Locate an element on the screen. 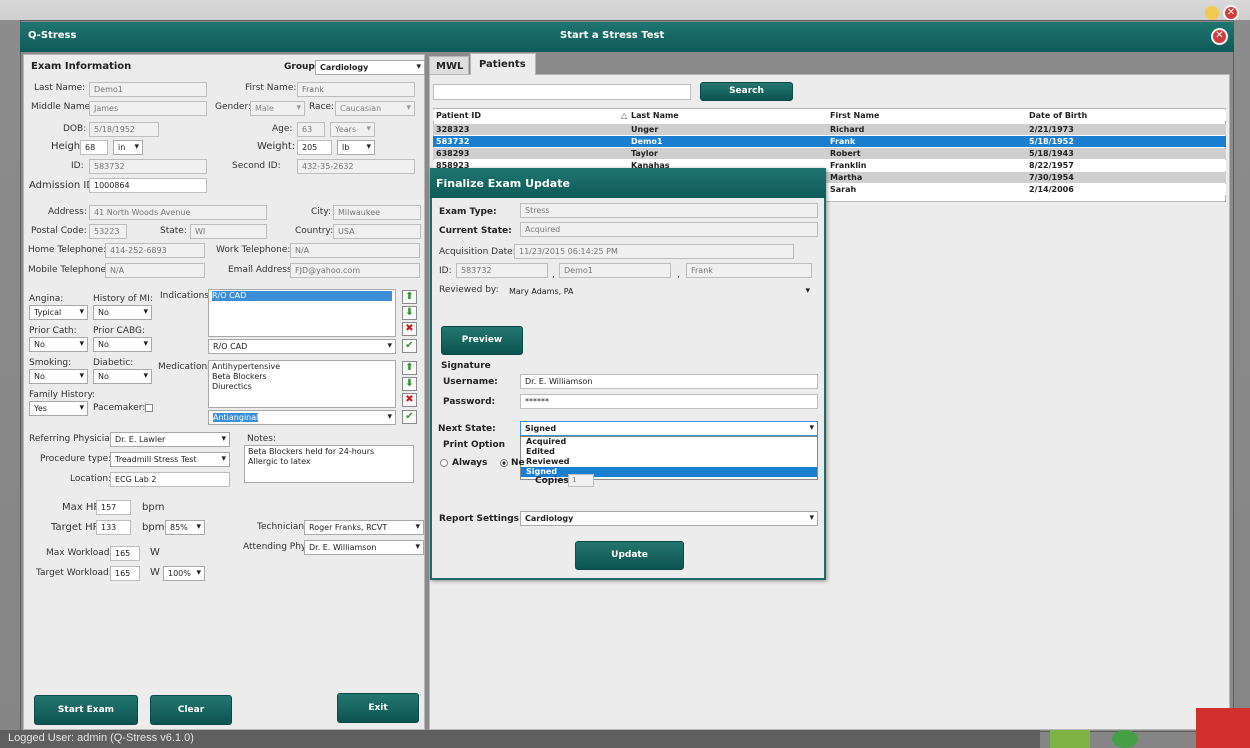  indication-item: R/O CAD is located at coordinates (302, 296).